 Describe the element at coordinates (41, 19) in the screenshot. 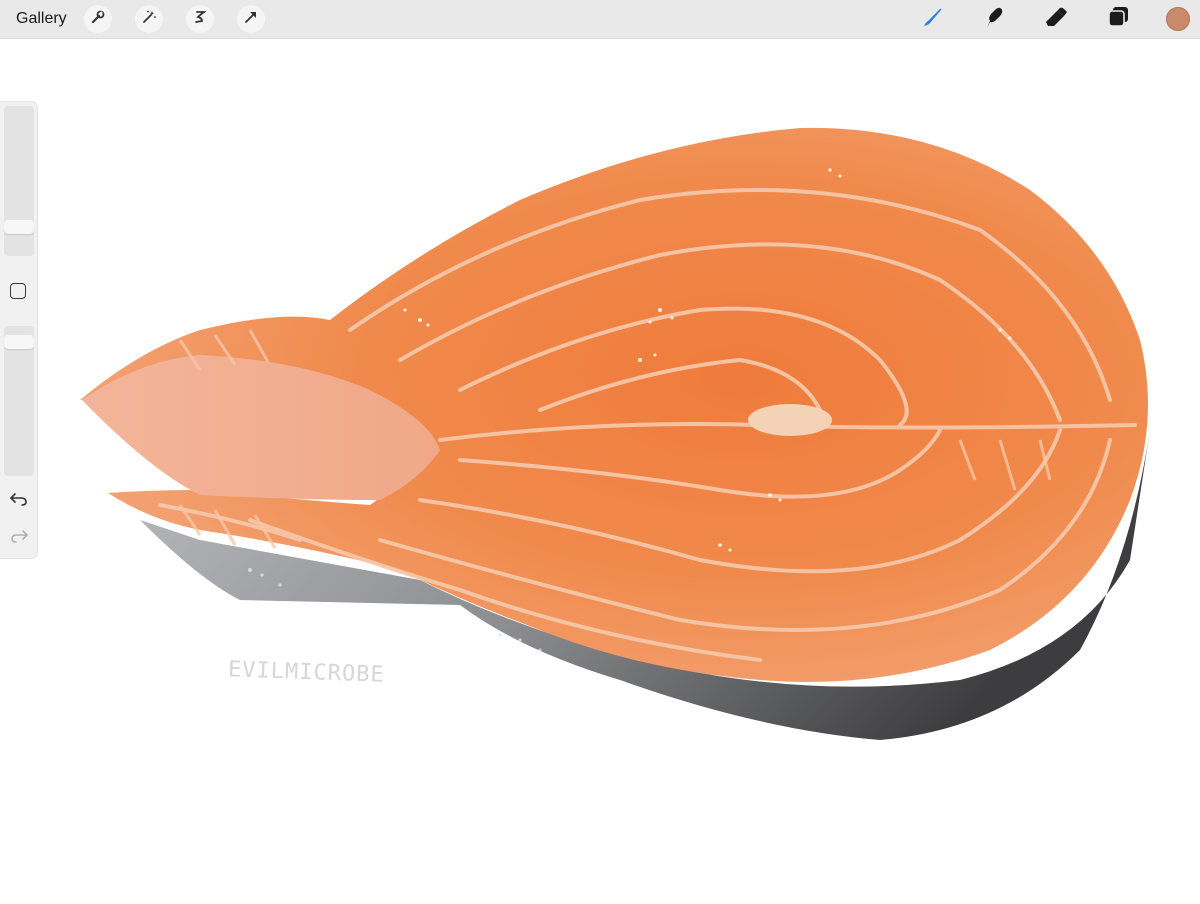

I see `gallery-button: Gallery` at that location.